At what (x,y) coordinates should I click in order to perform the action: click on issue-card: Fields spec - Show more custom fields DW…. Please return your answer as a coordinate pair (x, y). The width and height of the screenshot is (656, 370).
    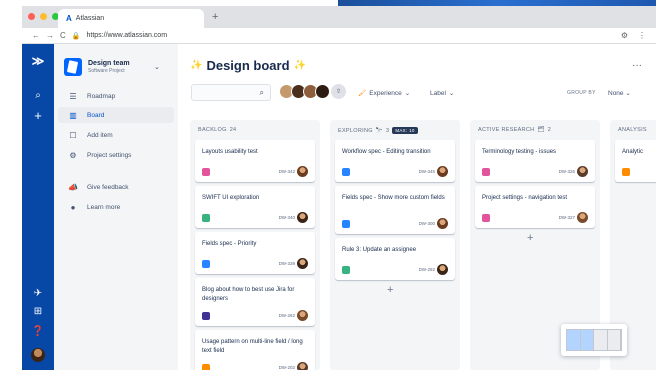
    Looking at the image, I should click on (395, 210).